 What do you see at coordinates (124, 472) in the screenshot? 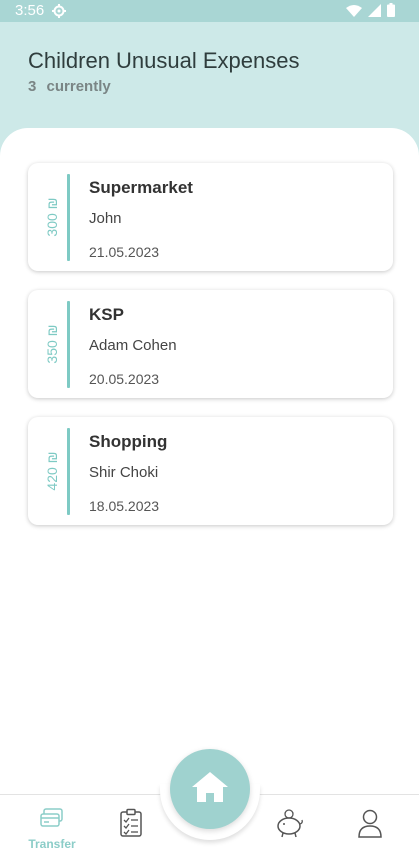
I see `expense-person: Shir Choki` at bounding box center [124, 472].